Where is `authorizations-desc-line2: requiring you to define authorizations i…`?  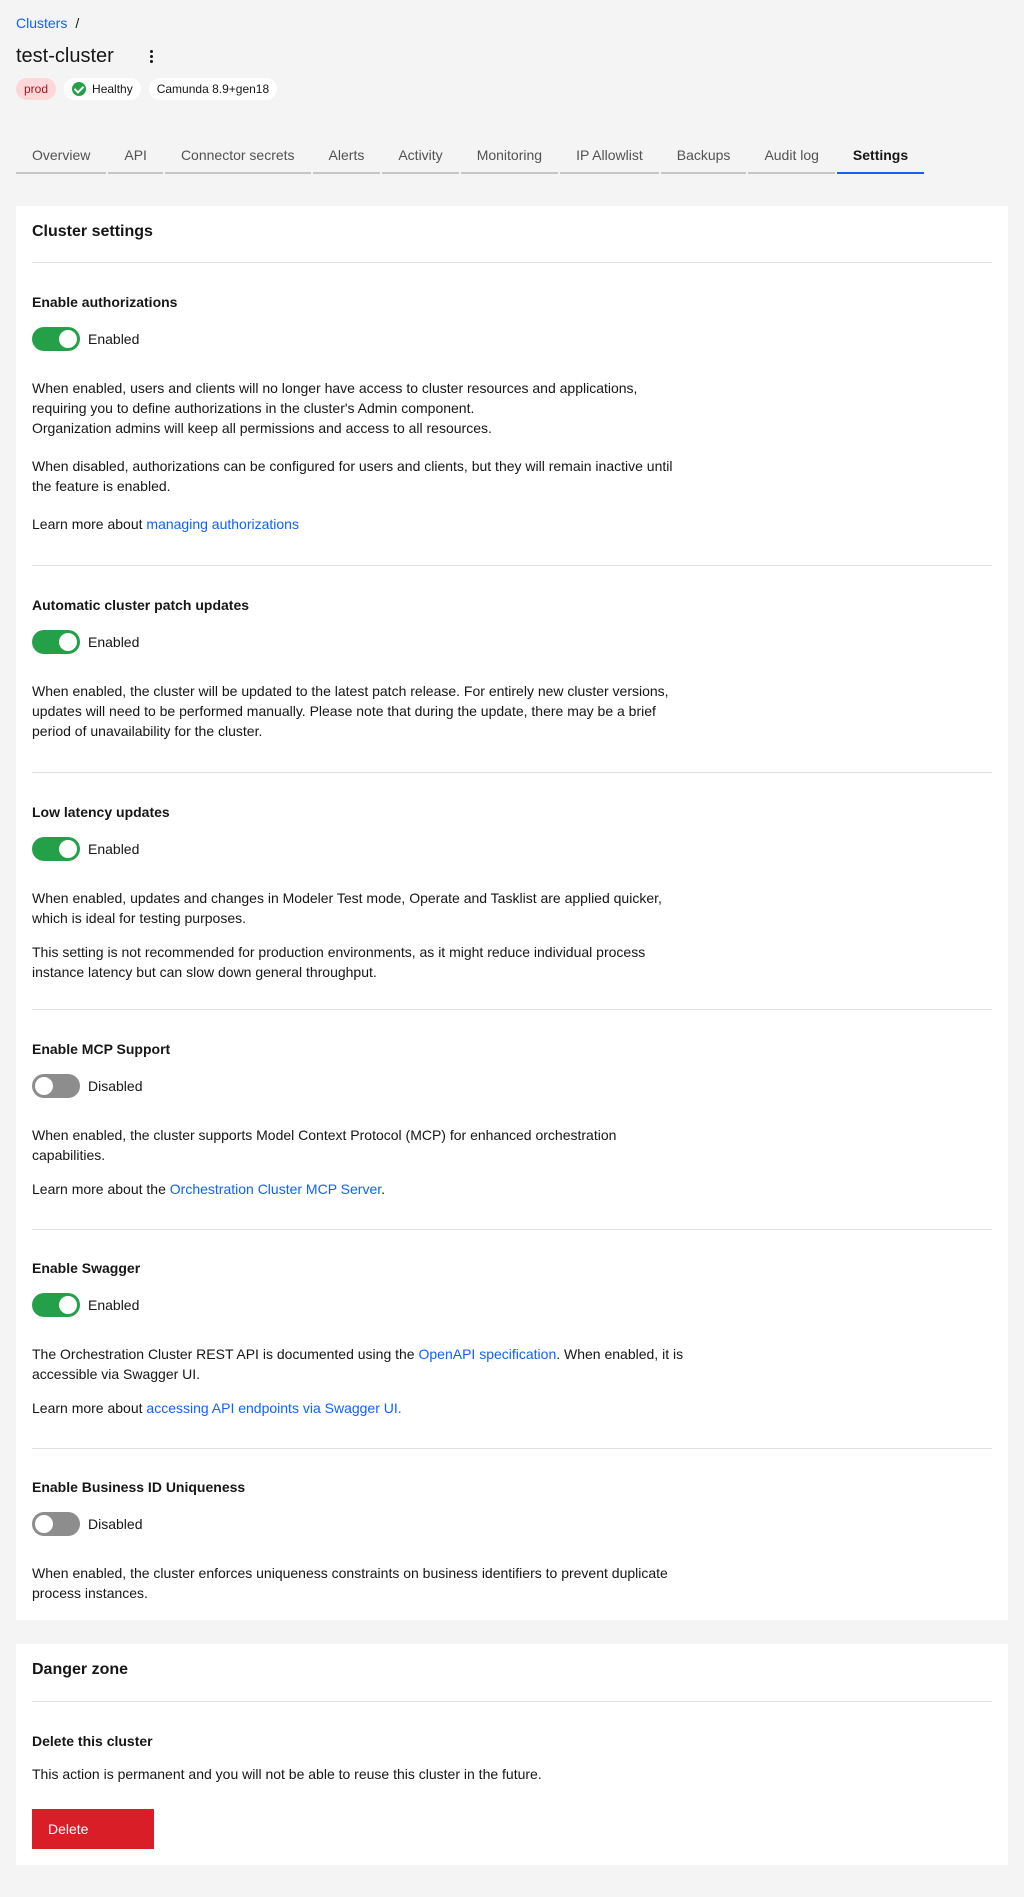
authorizations-desc-line2: requiring you to define authorizations i… is located at coordinates (253, 408).